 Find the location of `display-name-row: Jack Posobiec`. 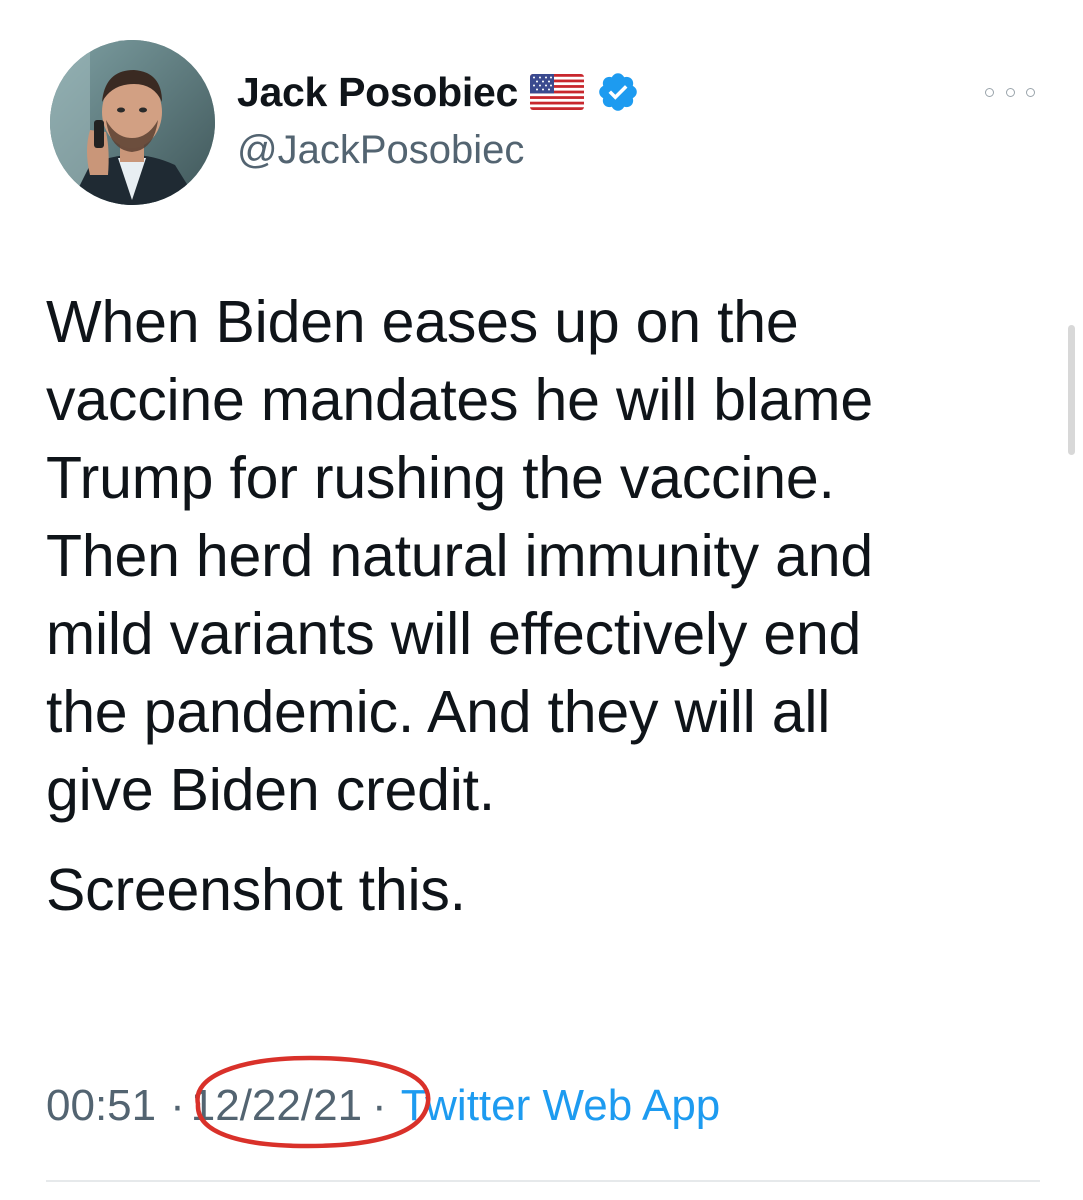

display-name-row: Jack Posobiec is located at coordinates (438, 92).